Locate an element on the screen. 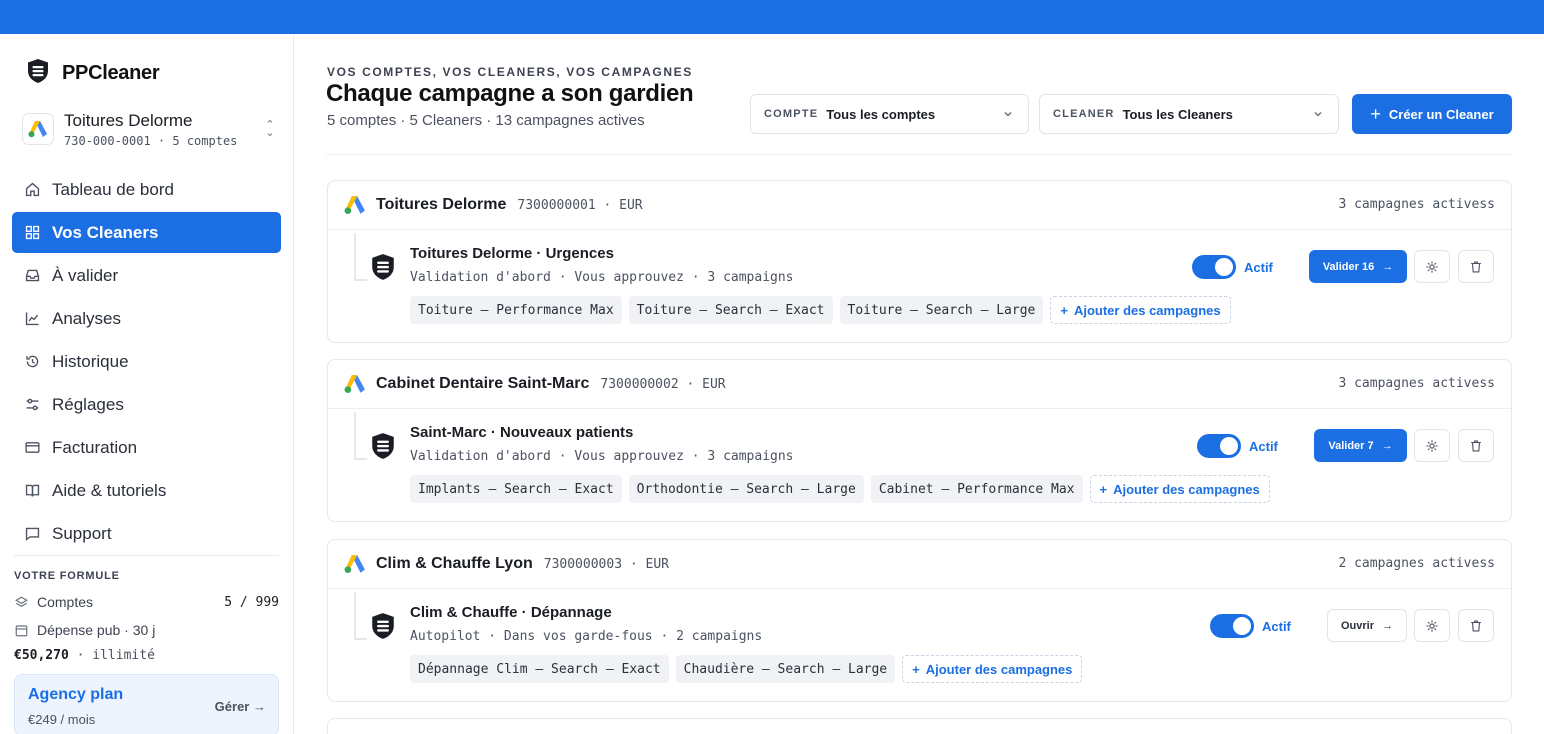  validate-button: Valider 16 → is located at coordinates (1358, 266).